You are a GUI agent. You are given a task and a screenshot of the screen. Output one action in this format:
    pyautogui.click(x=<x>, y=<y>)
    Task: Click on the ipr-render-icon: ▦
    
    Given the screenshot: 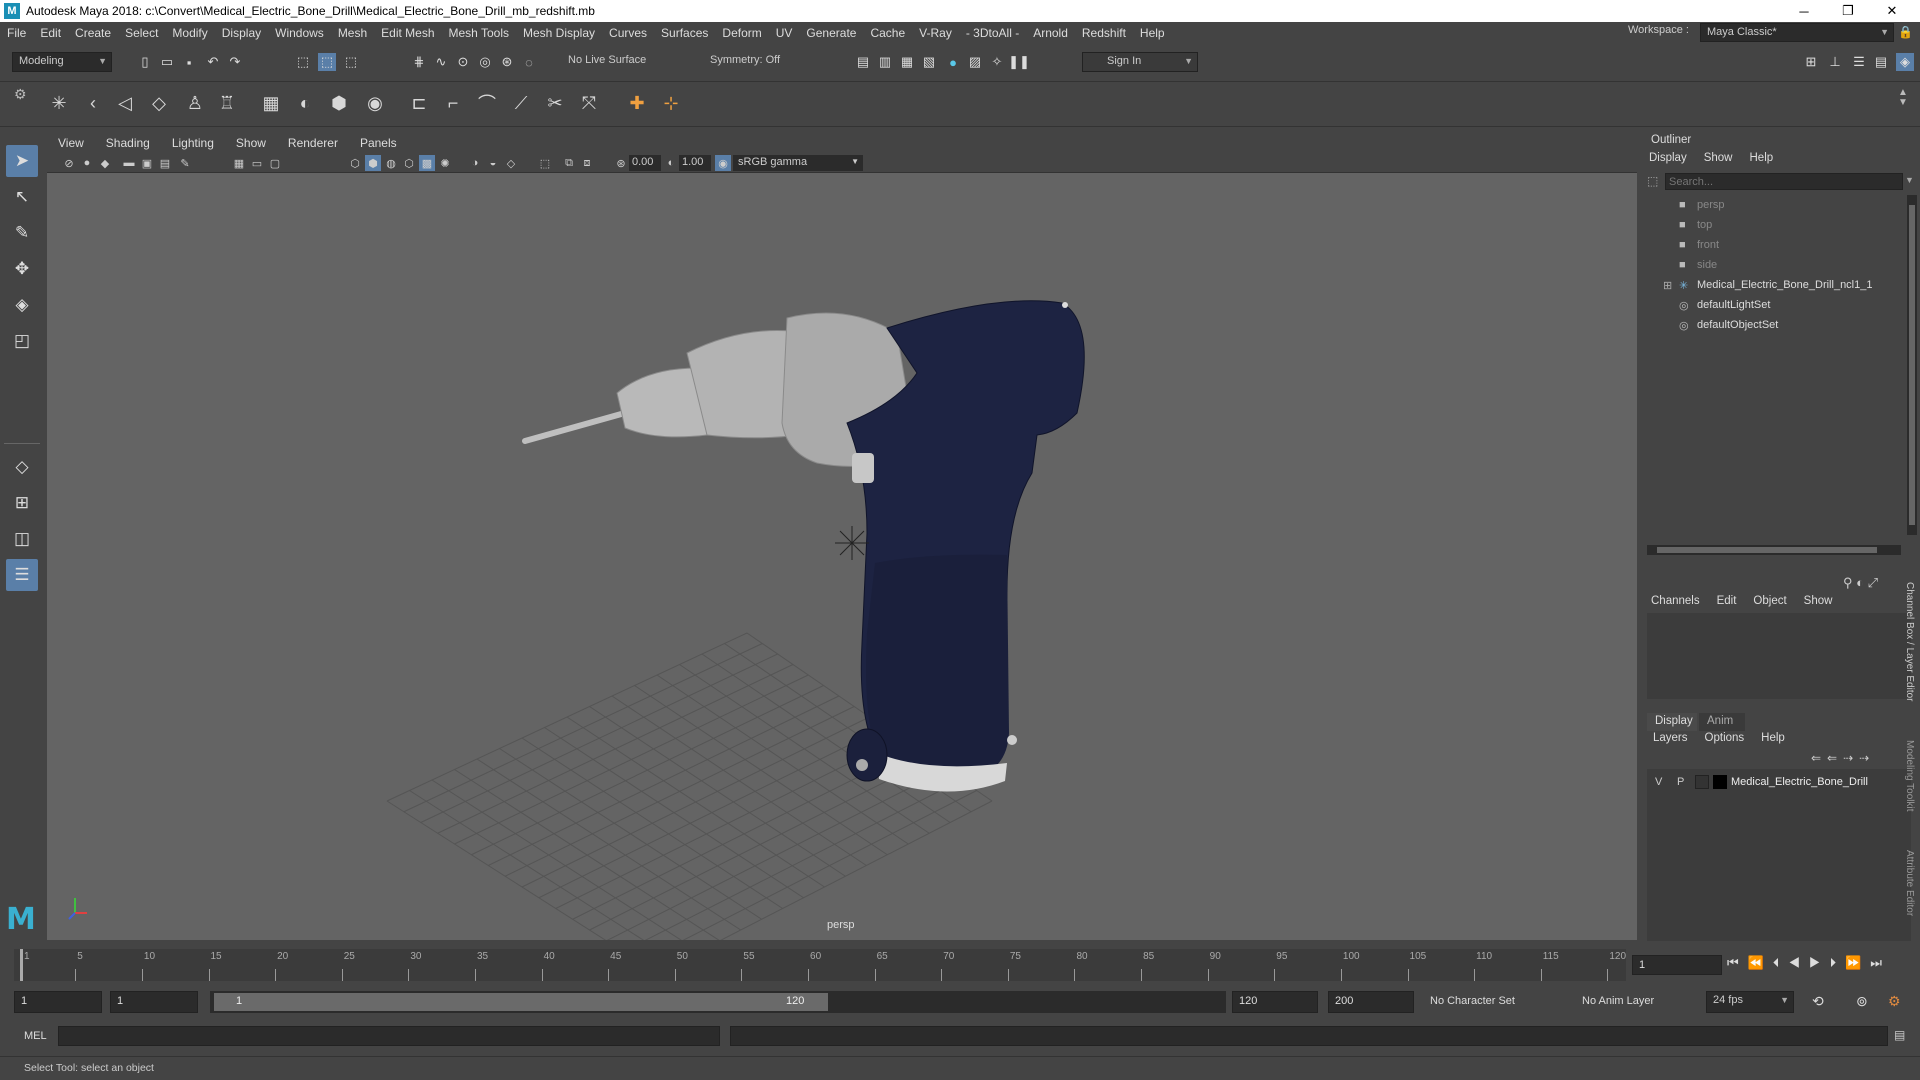 What is the action you would take?
    pyautogui.click(x=907, y=62)
    